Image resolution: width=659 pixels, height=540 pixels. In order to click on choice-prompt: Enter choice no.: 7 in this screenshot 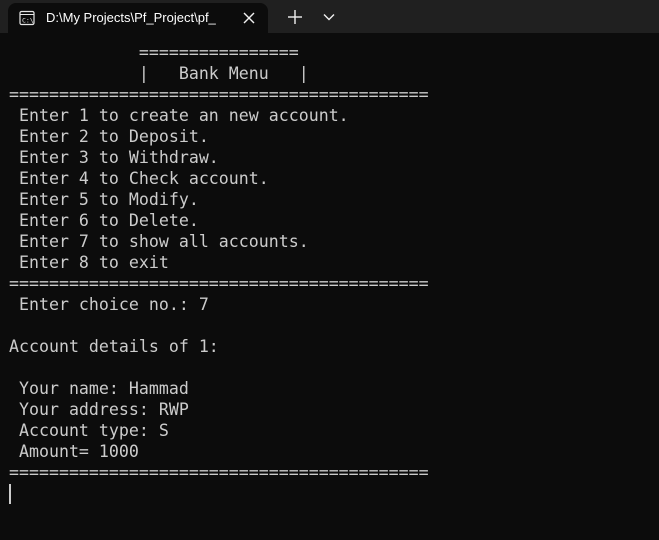, I will do `click(109, 304)`.